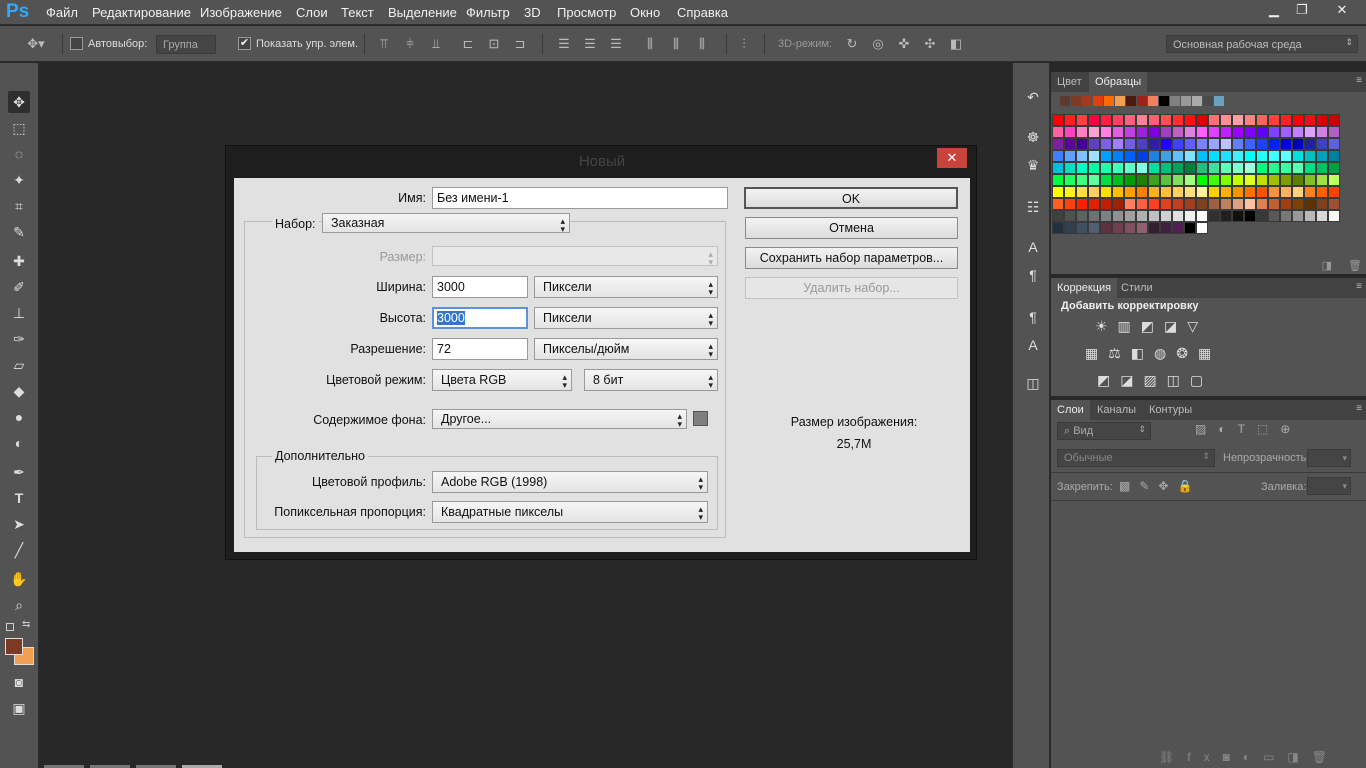 The height and width of the screenshot is (768, 1366). I want to click on distribute-right-icon: ⫼, so click(702, 44).